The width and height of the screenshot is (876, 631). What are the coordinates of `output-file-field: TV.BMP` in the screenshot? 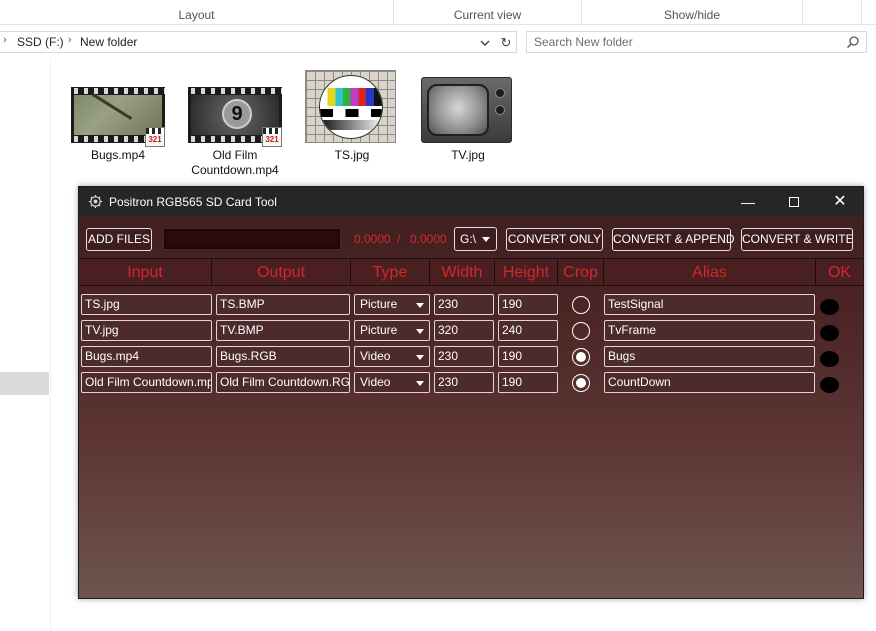 It's located at (283, 330).